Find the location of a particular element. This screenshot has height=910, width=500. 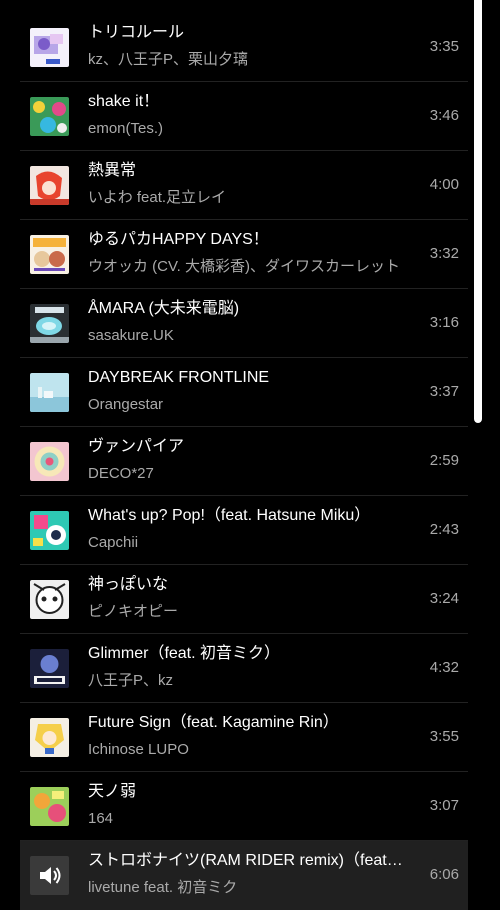

track-title: What's up? Pop!（feat. Hatsune Miku） is located at coordinates (229, 515).